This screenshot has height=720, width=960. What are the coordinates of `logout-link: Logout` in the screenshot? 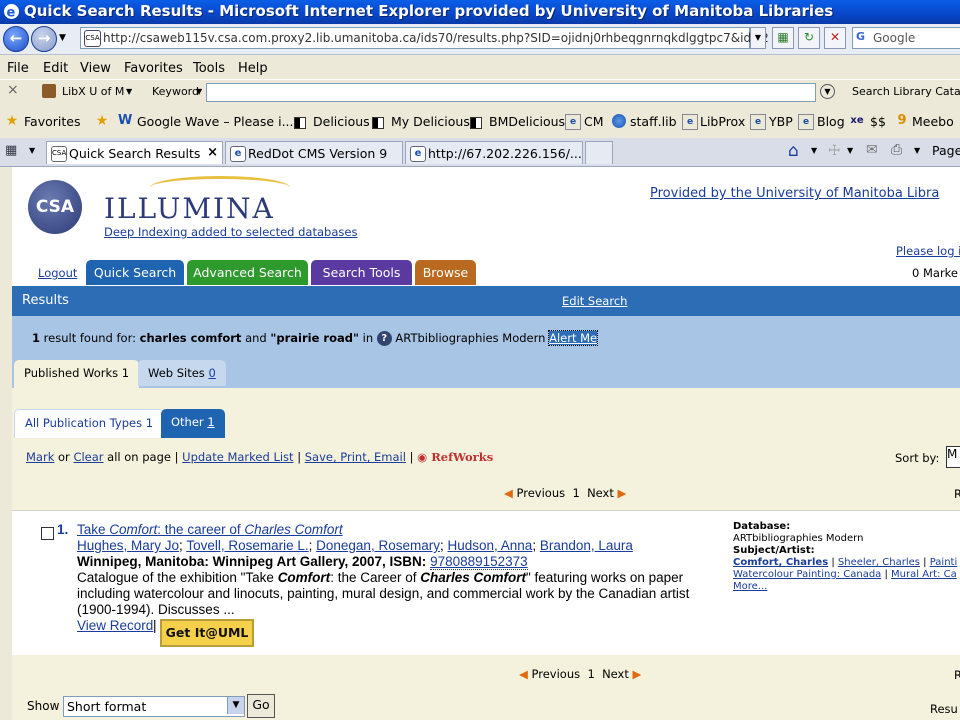 It's located at (57, 273).